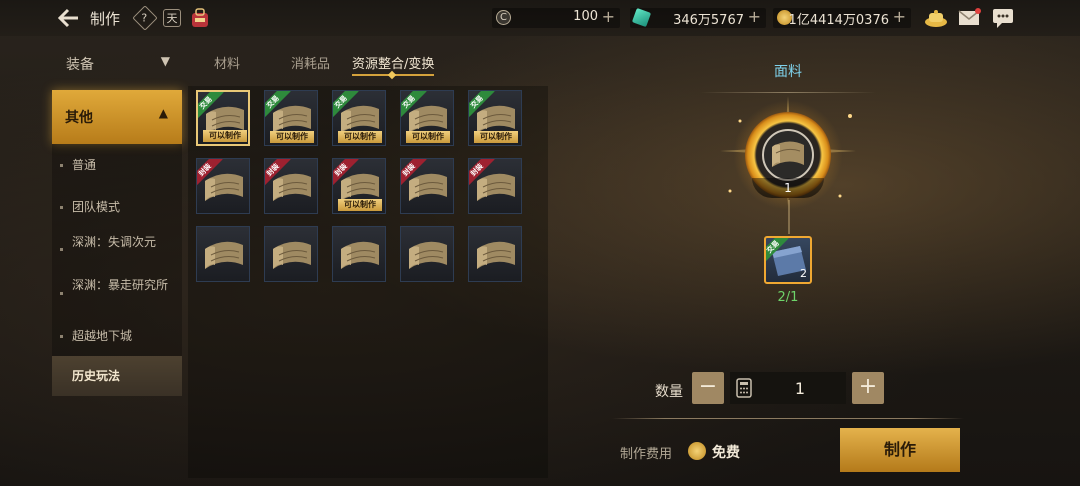  I want to click on gold-add-button: +, so click(899, 16).